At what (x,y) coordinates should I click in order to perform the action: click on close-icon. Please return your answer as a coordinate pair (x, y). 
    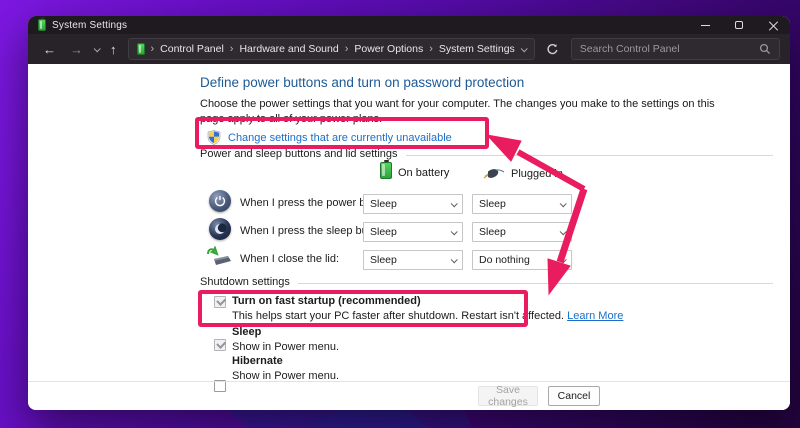
    Looking at the image, I should click on (773, 25).